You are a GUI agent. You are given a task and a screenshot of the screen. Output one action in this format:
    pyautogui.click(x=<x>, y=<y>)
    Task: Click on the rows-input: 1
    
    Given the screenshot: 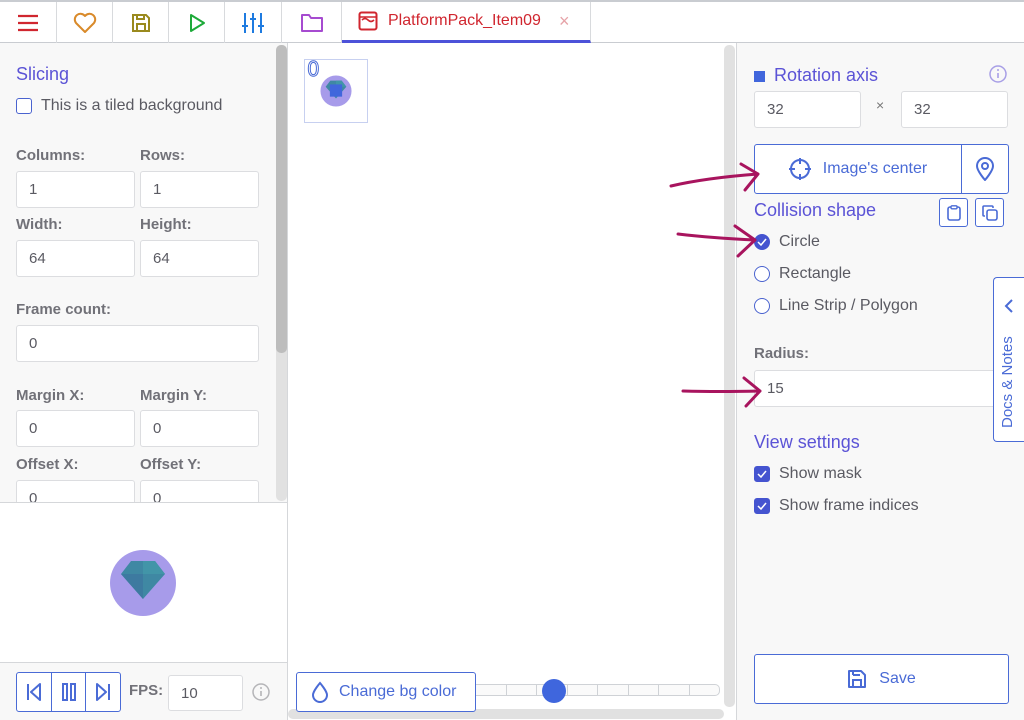 What is the action you would take?
    pyautogui.click(x=199, y=189)
    